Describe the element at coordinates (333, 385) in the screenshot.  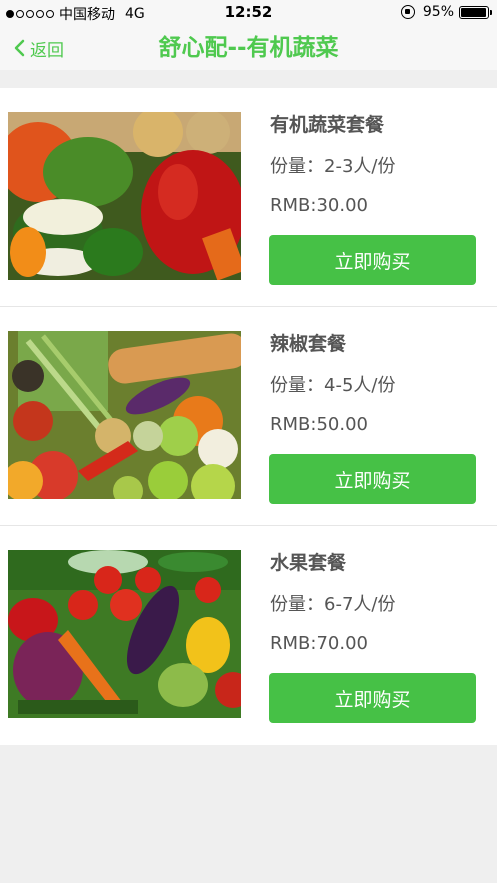
I see `product-portion: 份量：4-5人/份` at that location.